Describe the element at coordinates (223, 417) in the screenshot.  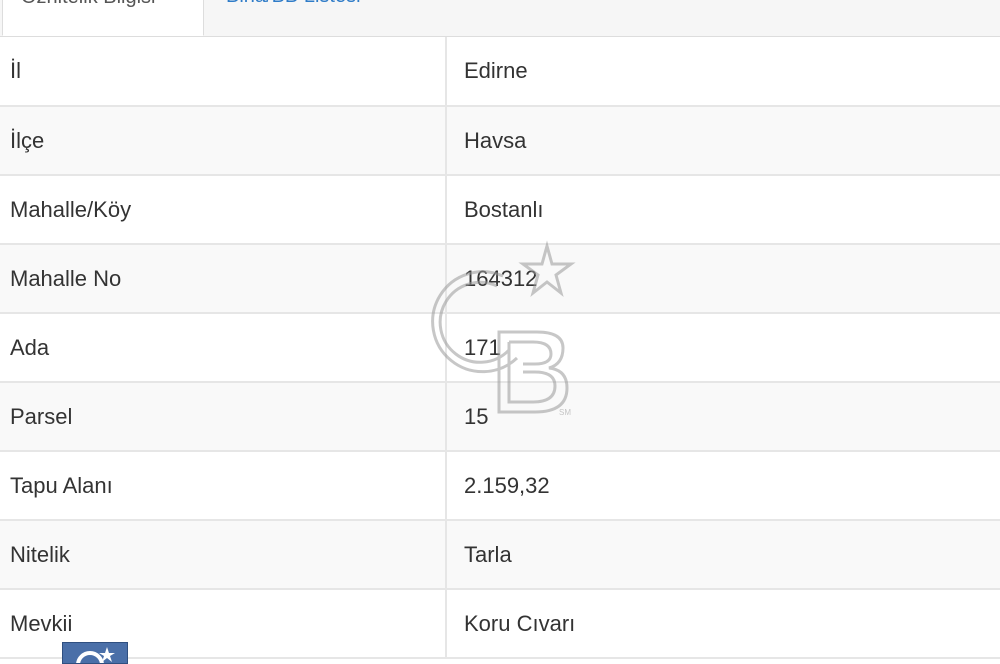
I see `row-label: Parsel` at that location.